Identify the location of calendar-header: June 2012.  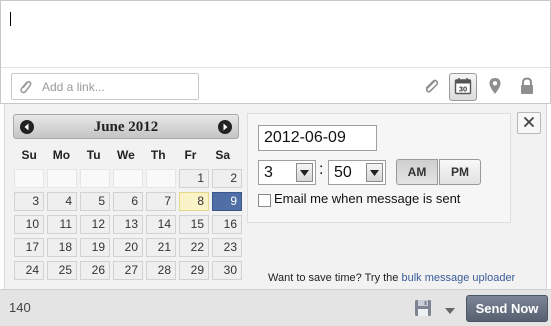
(126, 126).